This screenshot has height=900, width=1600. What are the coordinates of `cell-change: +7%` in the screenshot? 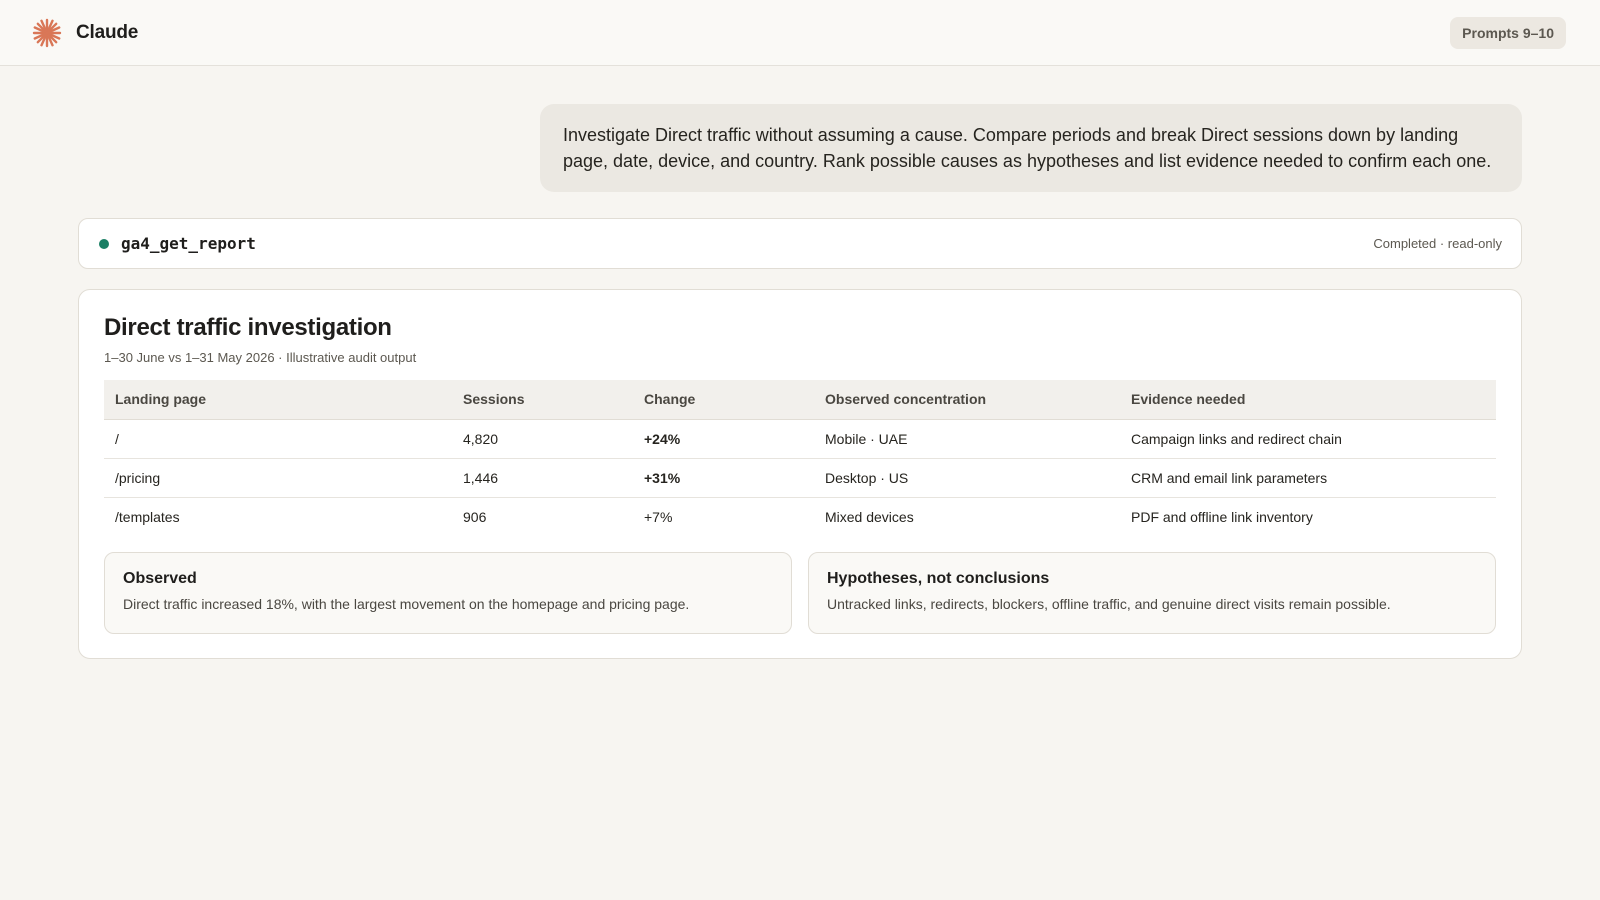 It's located at (658, 516).